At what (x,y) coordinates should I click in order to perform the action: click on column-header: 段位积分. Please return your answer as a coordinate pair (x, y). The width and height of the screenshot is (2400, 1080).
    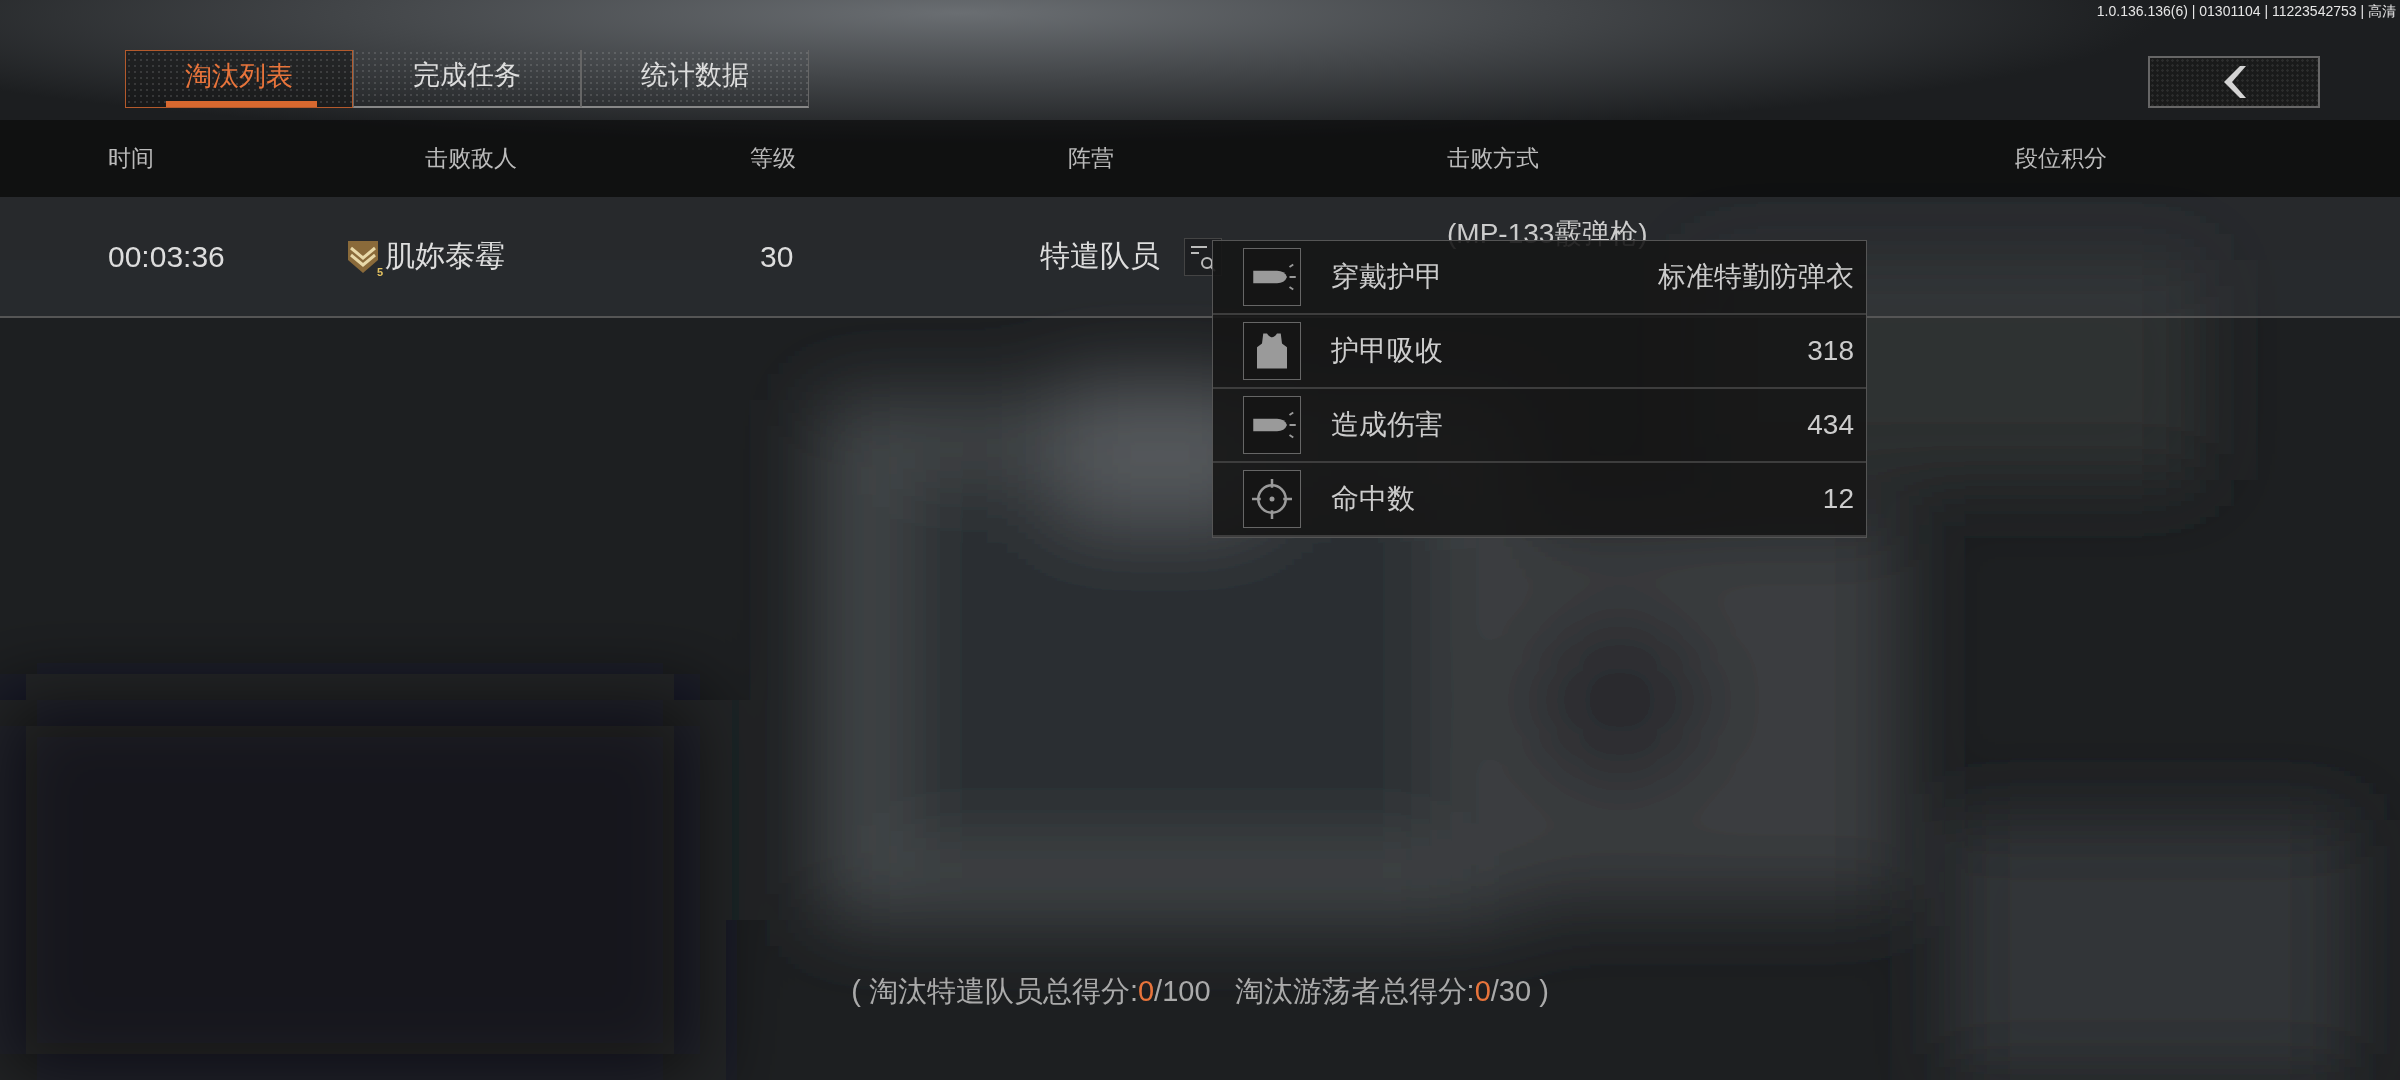
    Looking at the image, I should click on (2061, 158).